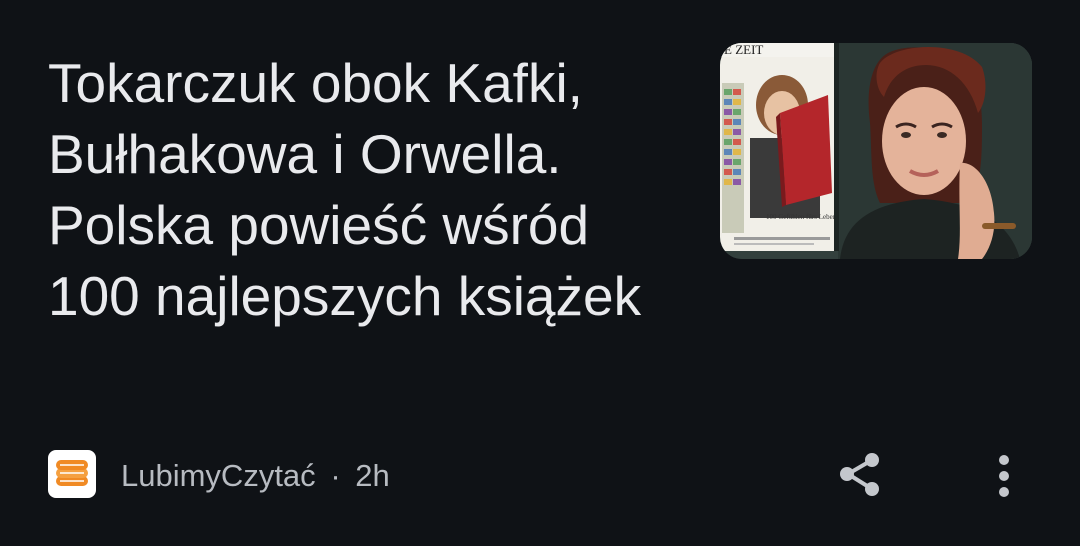 Image resolution: width=1080 pixels, height=546 pixels. I want to click on more-vert-icon, so click(1004, 476).